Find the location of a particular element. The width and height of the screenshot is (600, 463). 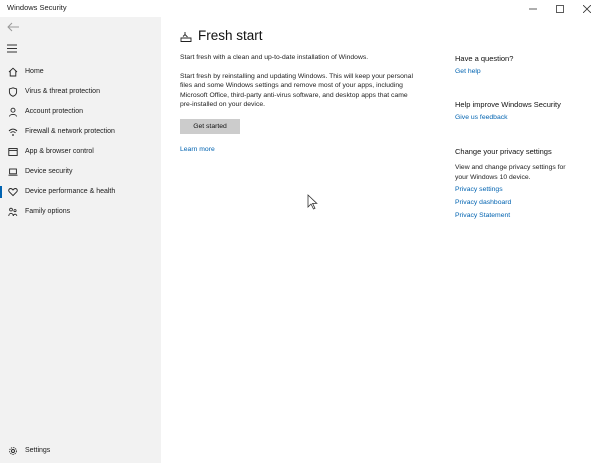

laptop-icon is located at coordinates (13, 172).